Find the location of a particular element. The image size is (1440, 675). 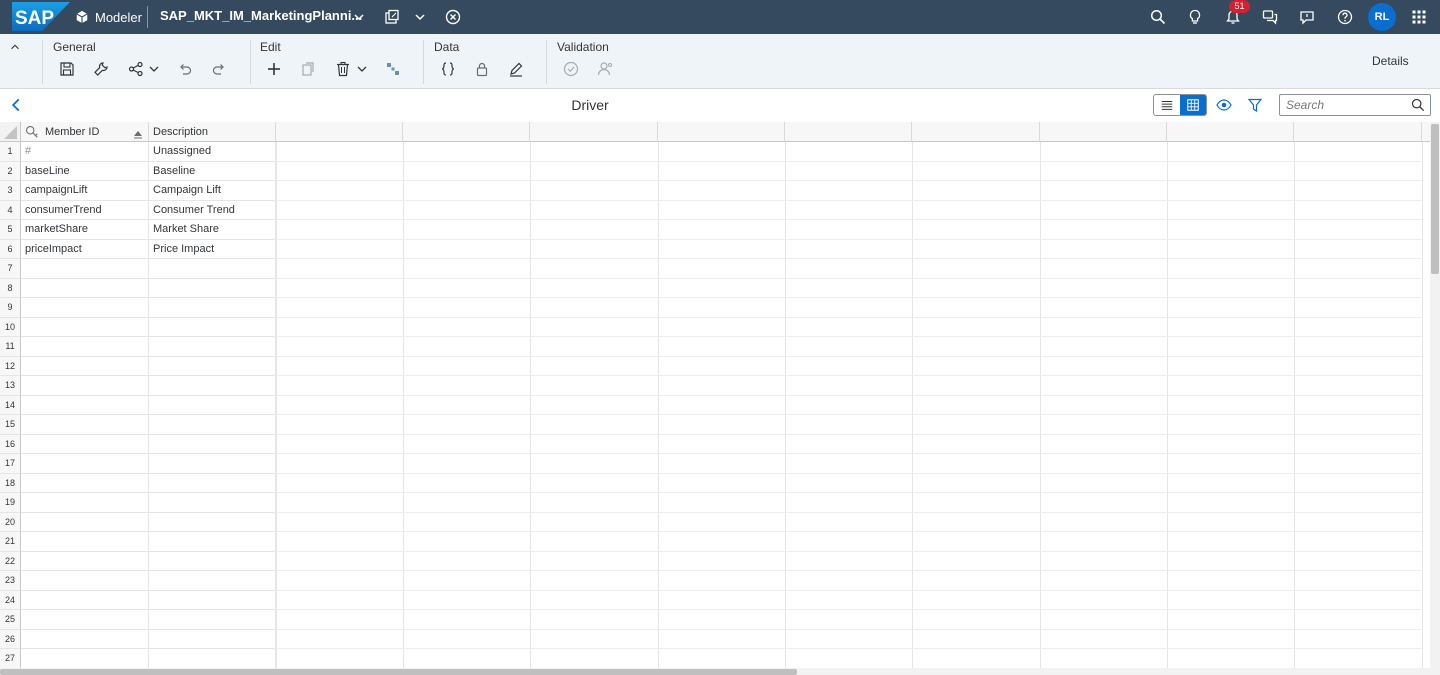

lock-icon is located at coordinates (482, 69).